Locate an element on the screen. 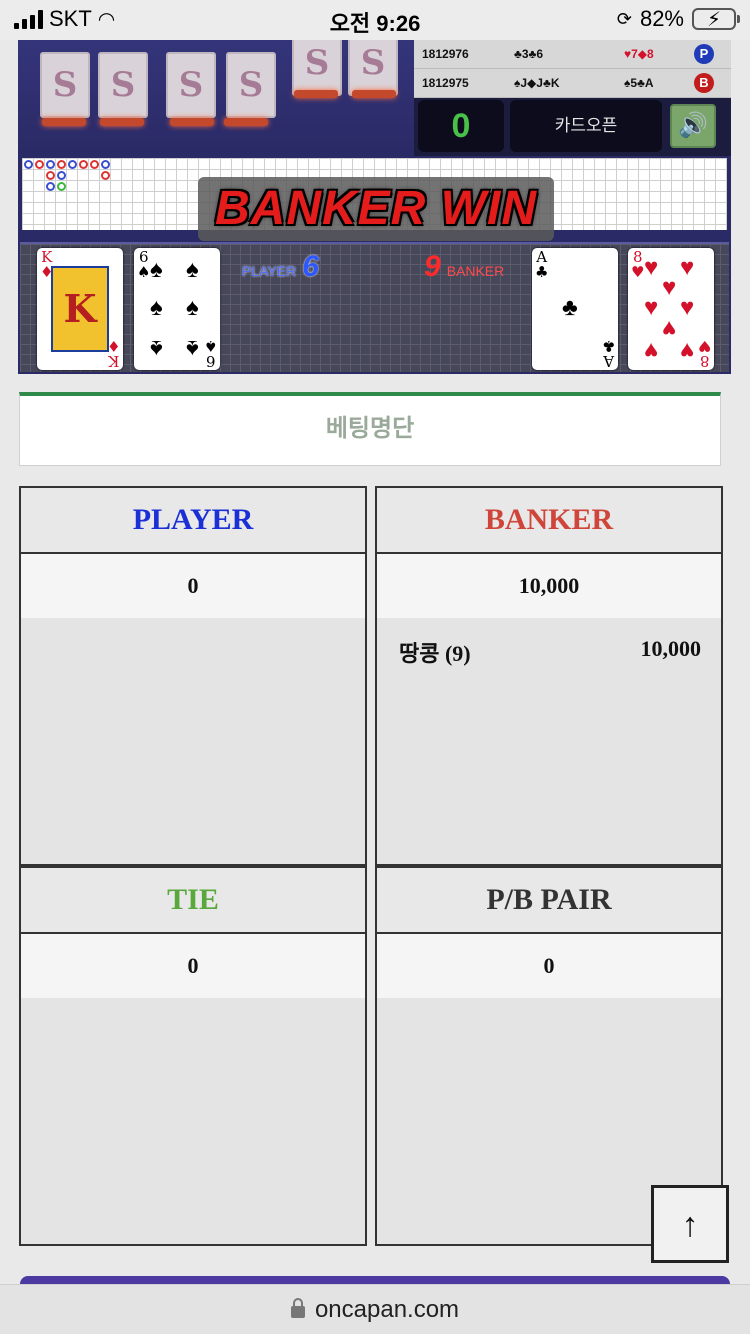 Image resolution: width=750 pixels, height=1334 pixels. panel-title: PLAYER is located at coordinates (193, 521).